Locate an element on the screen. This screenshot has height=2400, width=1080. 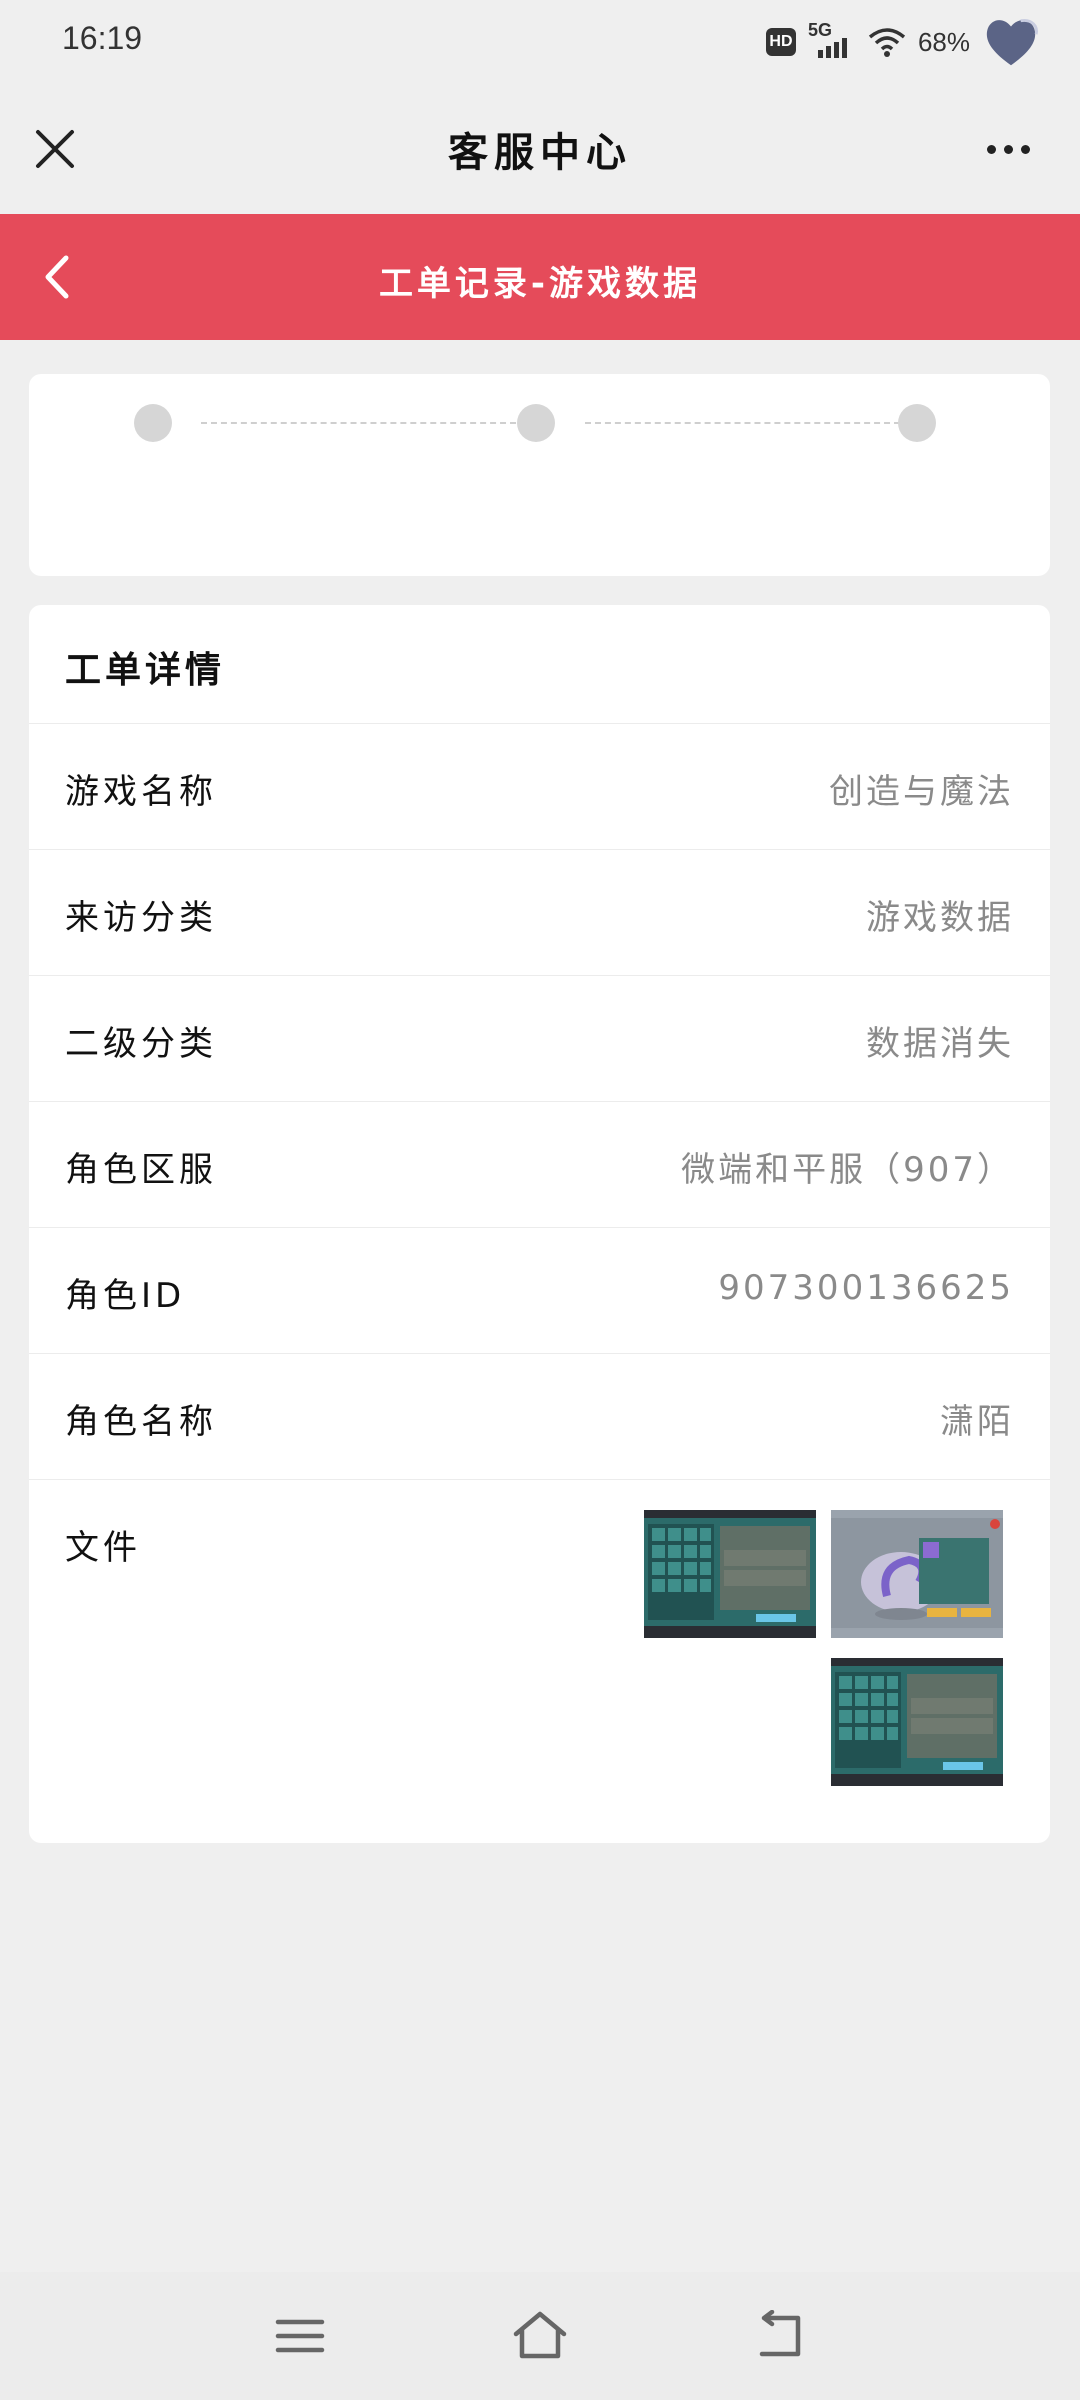
row-game-name: 游戏名称 创造与魔法 is located at coordinates (539, 786).